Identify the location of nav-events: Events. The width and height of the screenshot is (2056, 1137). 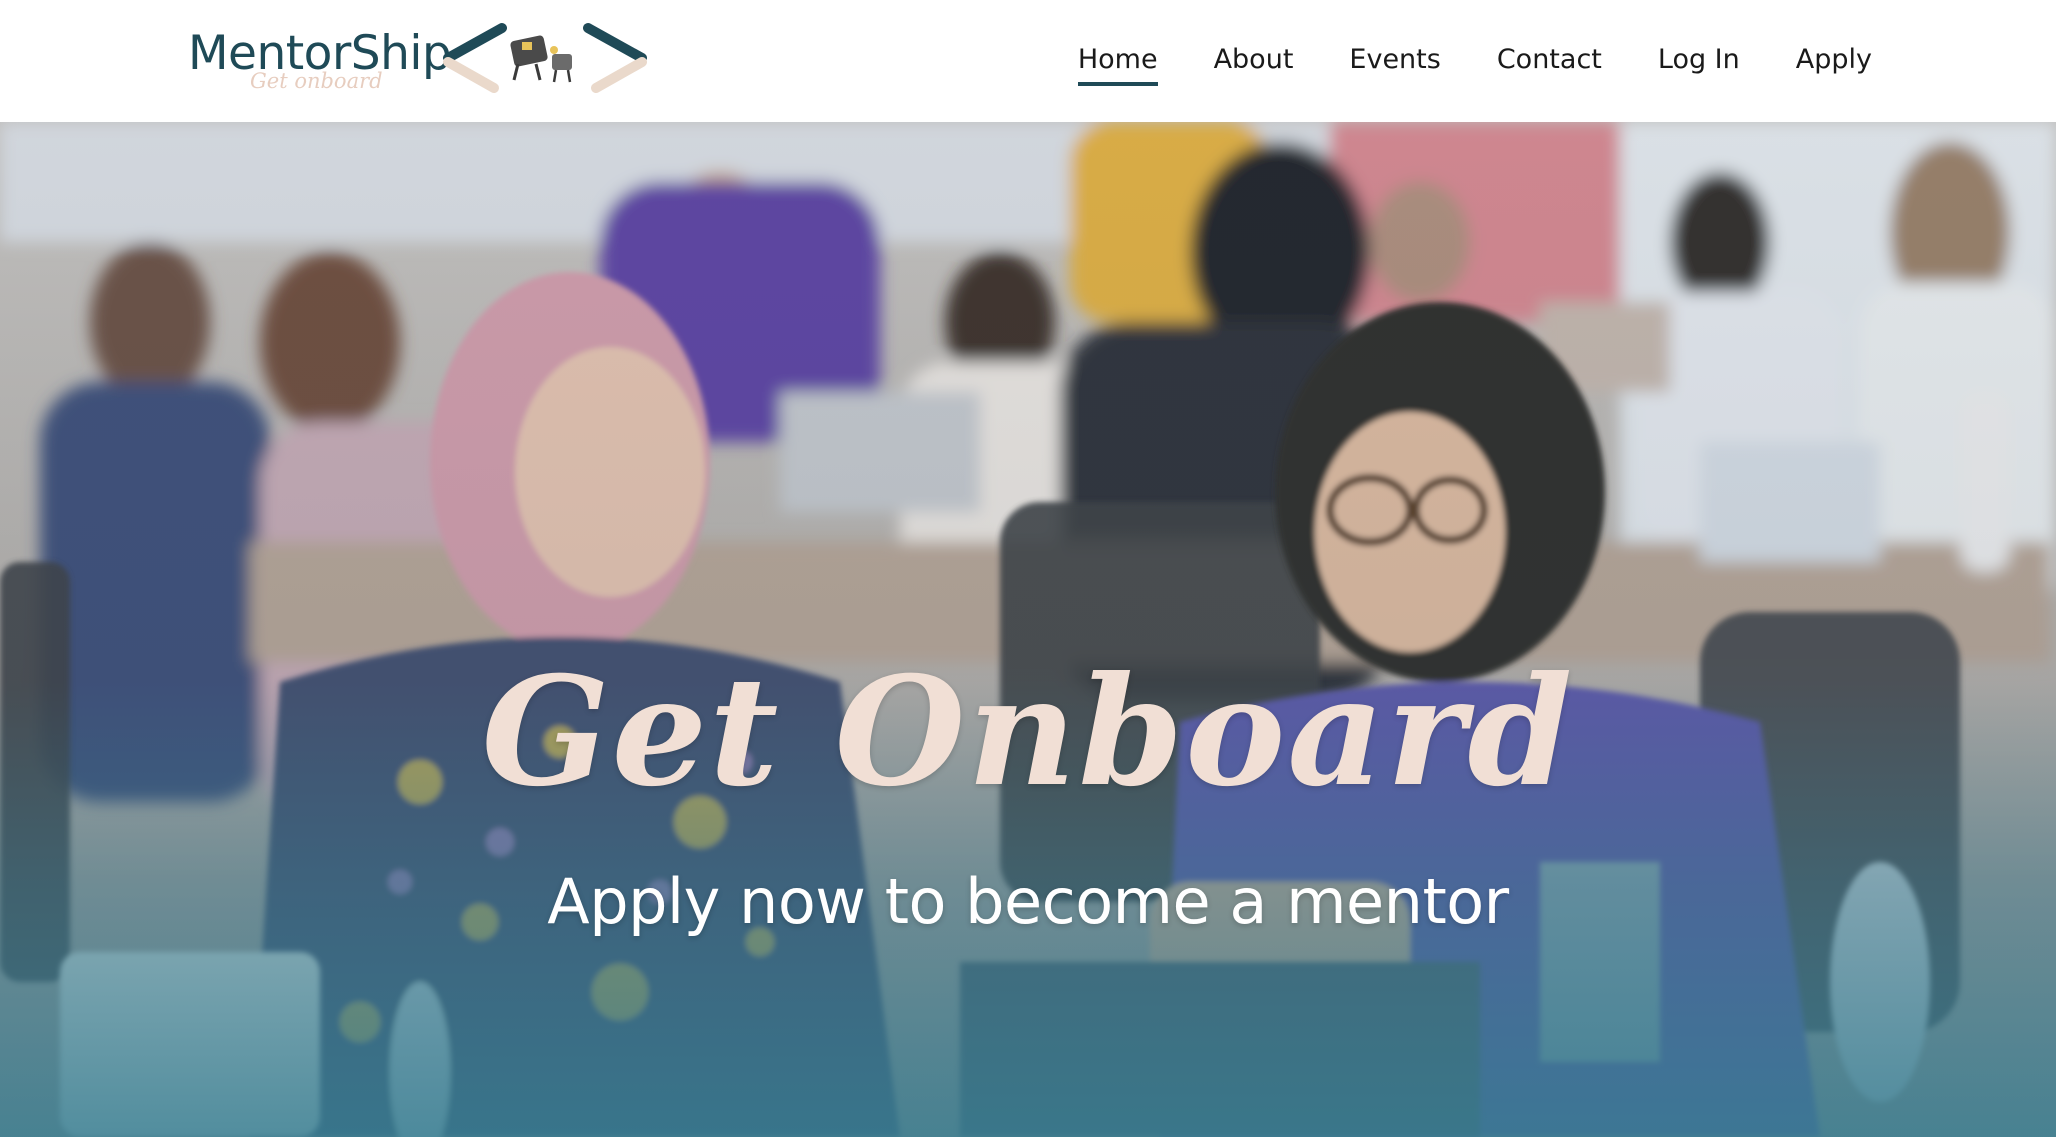
(1394, 60).